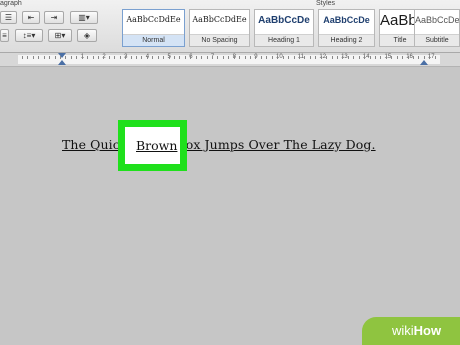 This screenshot has width=460, height=345. What do you see at coordinates (11, 3) in the screenshot?
I see `paragraph-group-label: agraph` at bounding box center [11, 3].